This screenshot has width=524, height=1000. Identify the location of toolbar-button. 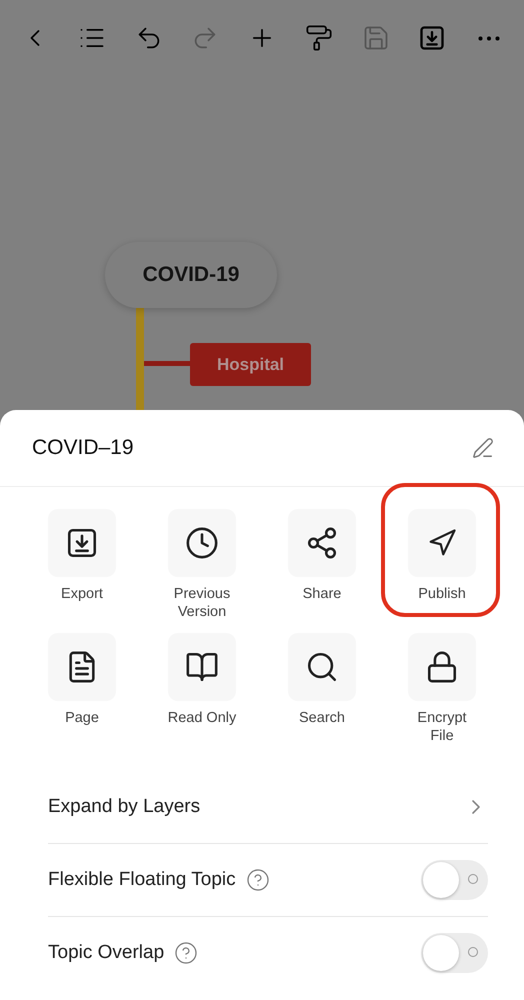
(319, 38).